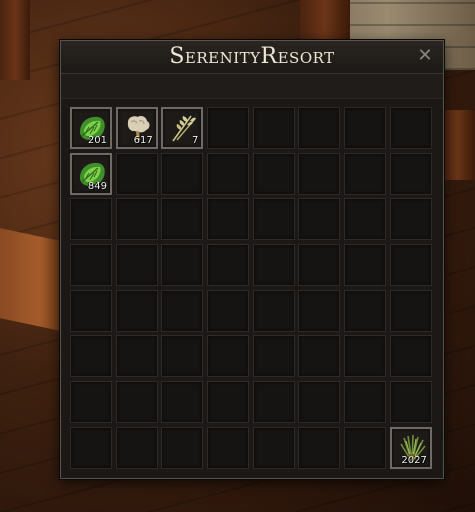  Describe the element at coordinates (97, 186) in the screenshot. I see `item-quantity: 849` at that location.